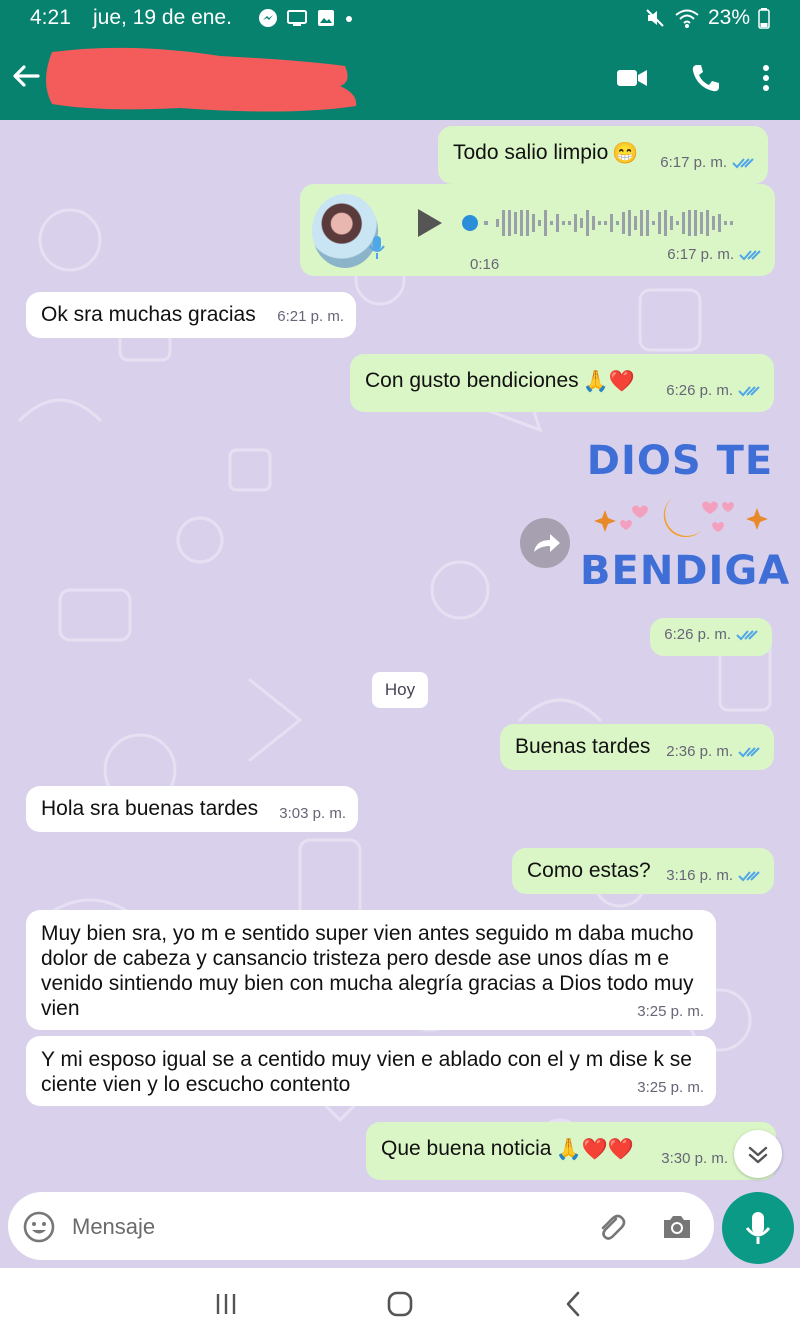 This screenshot has height=1340, width=800. I want to click on voice-message-bubble: 0:16 6:17 p. m., so click(537, 230).